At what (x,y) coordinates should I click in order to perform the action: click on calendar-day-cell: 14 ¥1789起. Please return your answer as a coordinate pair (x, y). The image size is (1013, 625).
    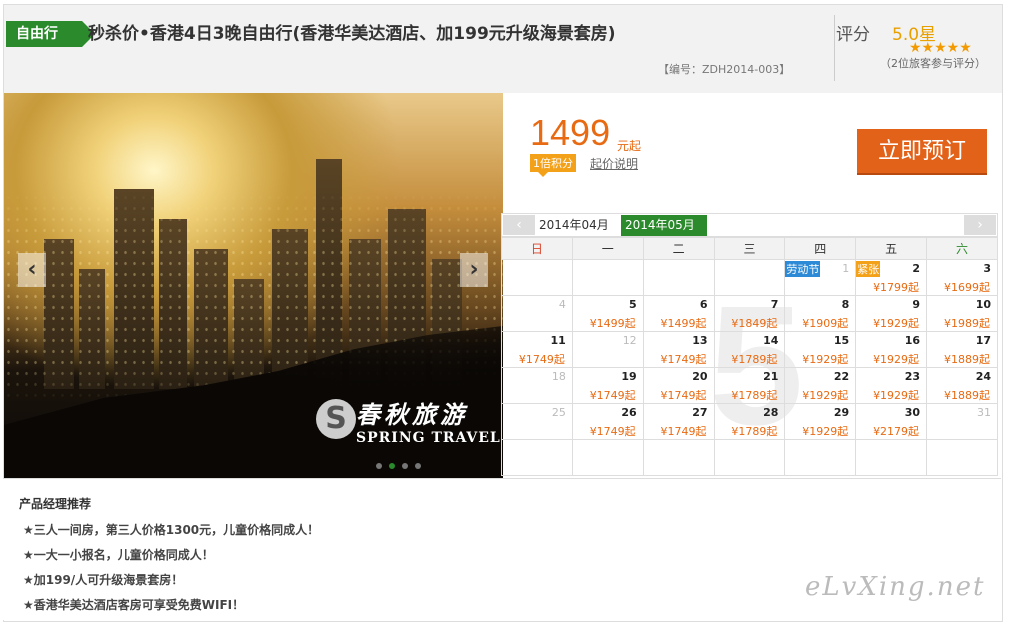
    Looking at the image, I should click on (749, 349).